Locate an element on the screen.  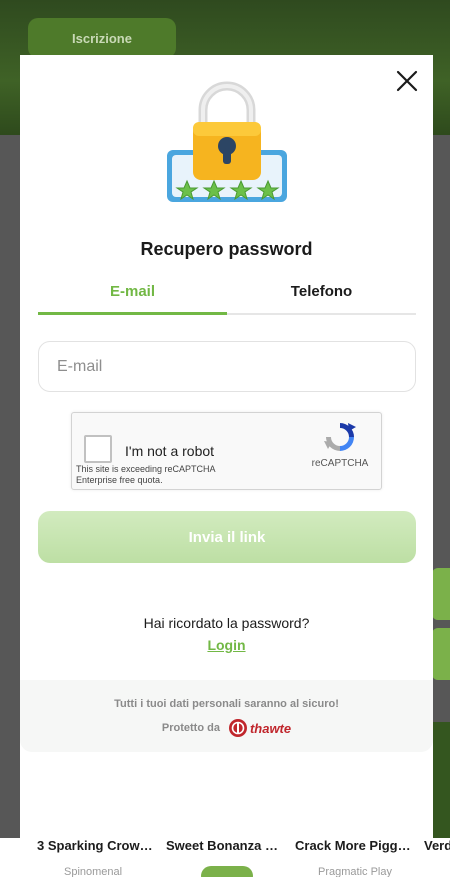
scroll-pill is located at coordinates (227, 871).